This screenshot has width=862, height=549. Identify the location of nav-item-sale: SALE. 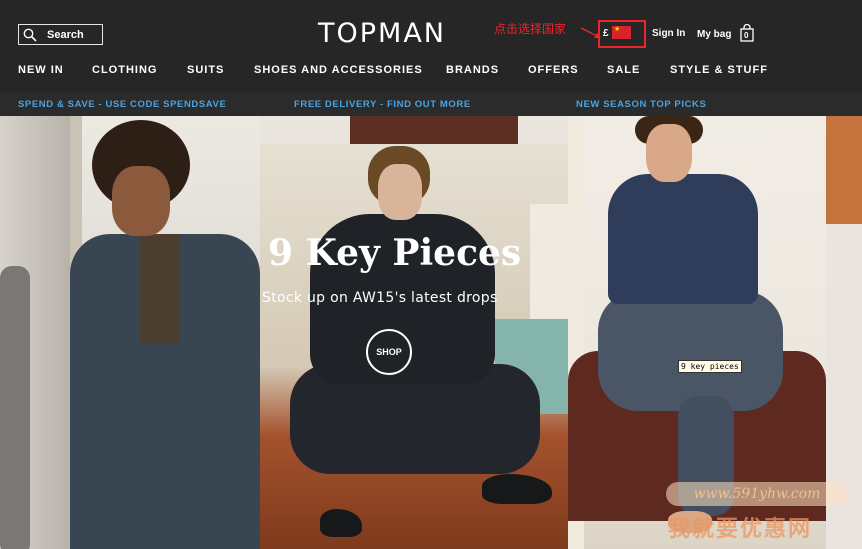
(623, 70).